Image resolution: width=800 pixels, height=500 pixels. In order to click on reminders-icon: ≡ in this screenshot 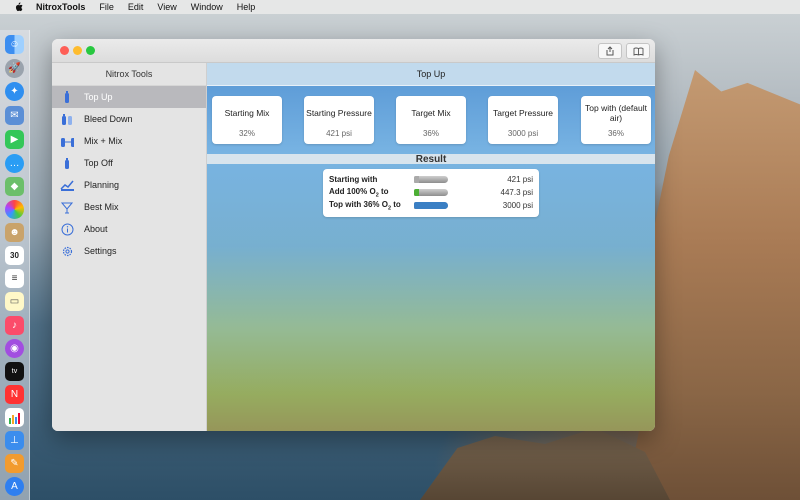, I will do `click(14, 278)`.